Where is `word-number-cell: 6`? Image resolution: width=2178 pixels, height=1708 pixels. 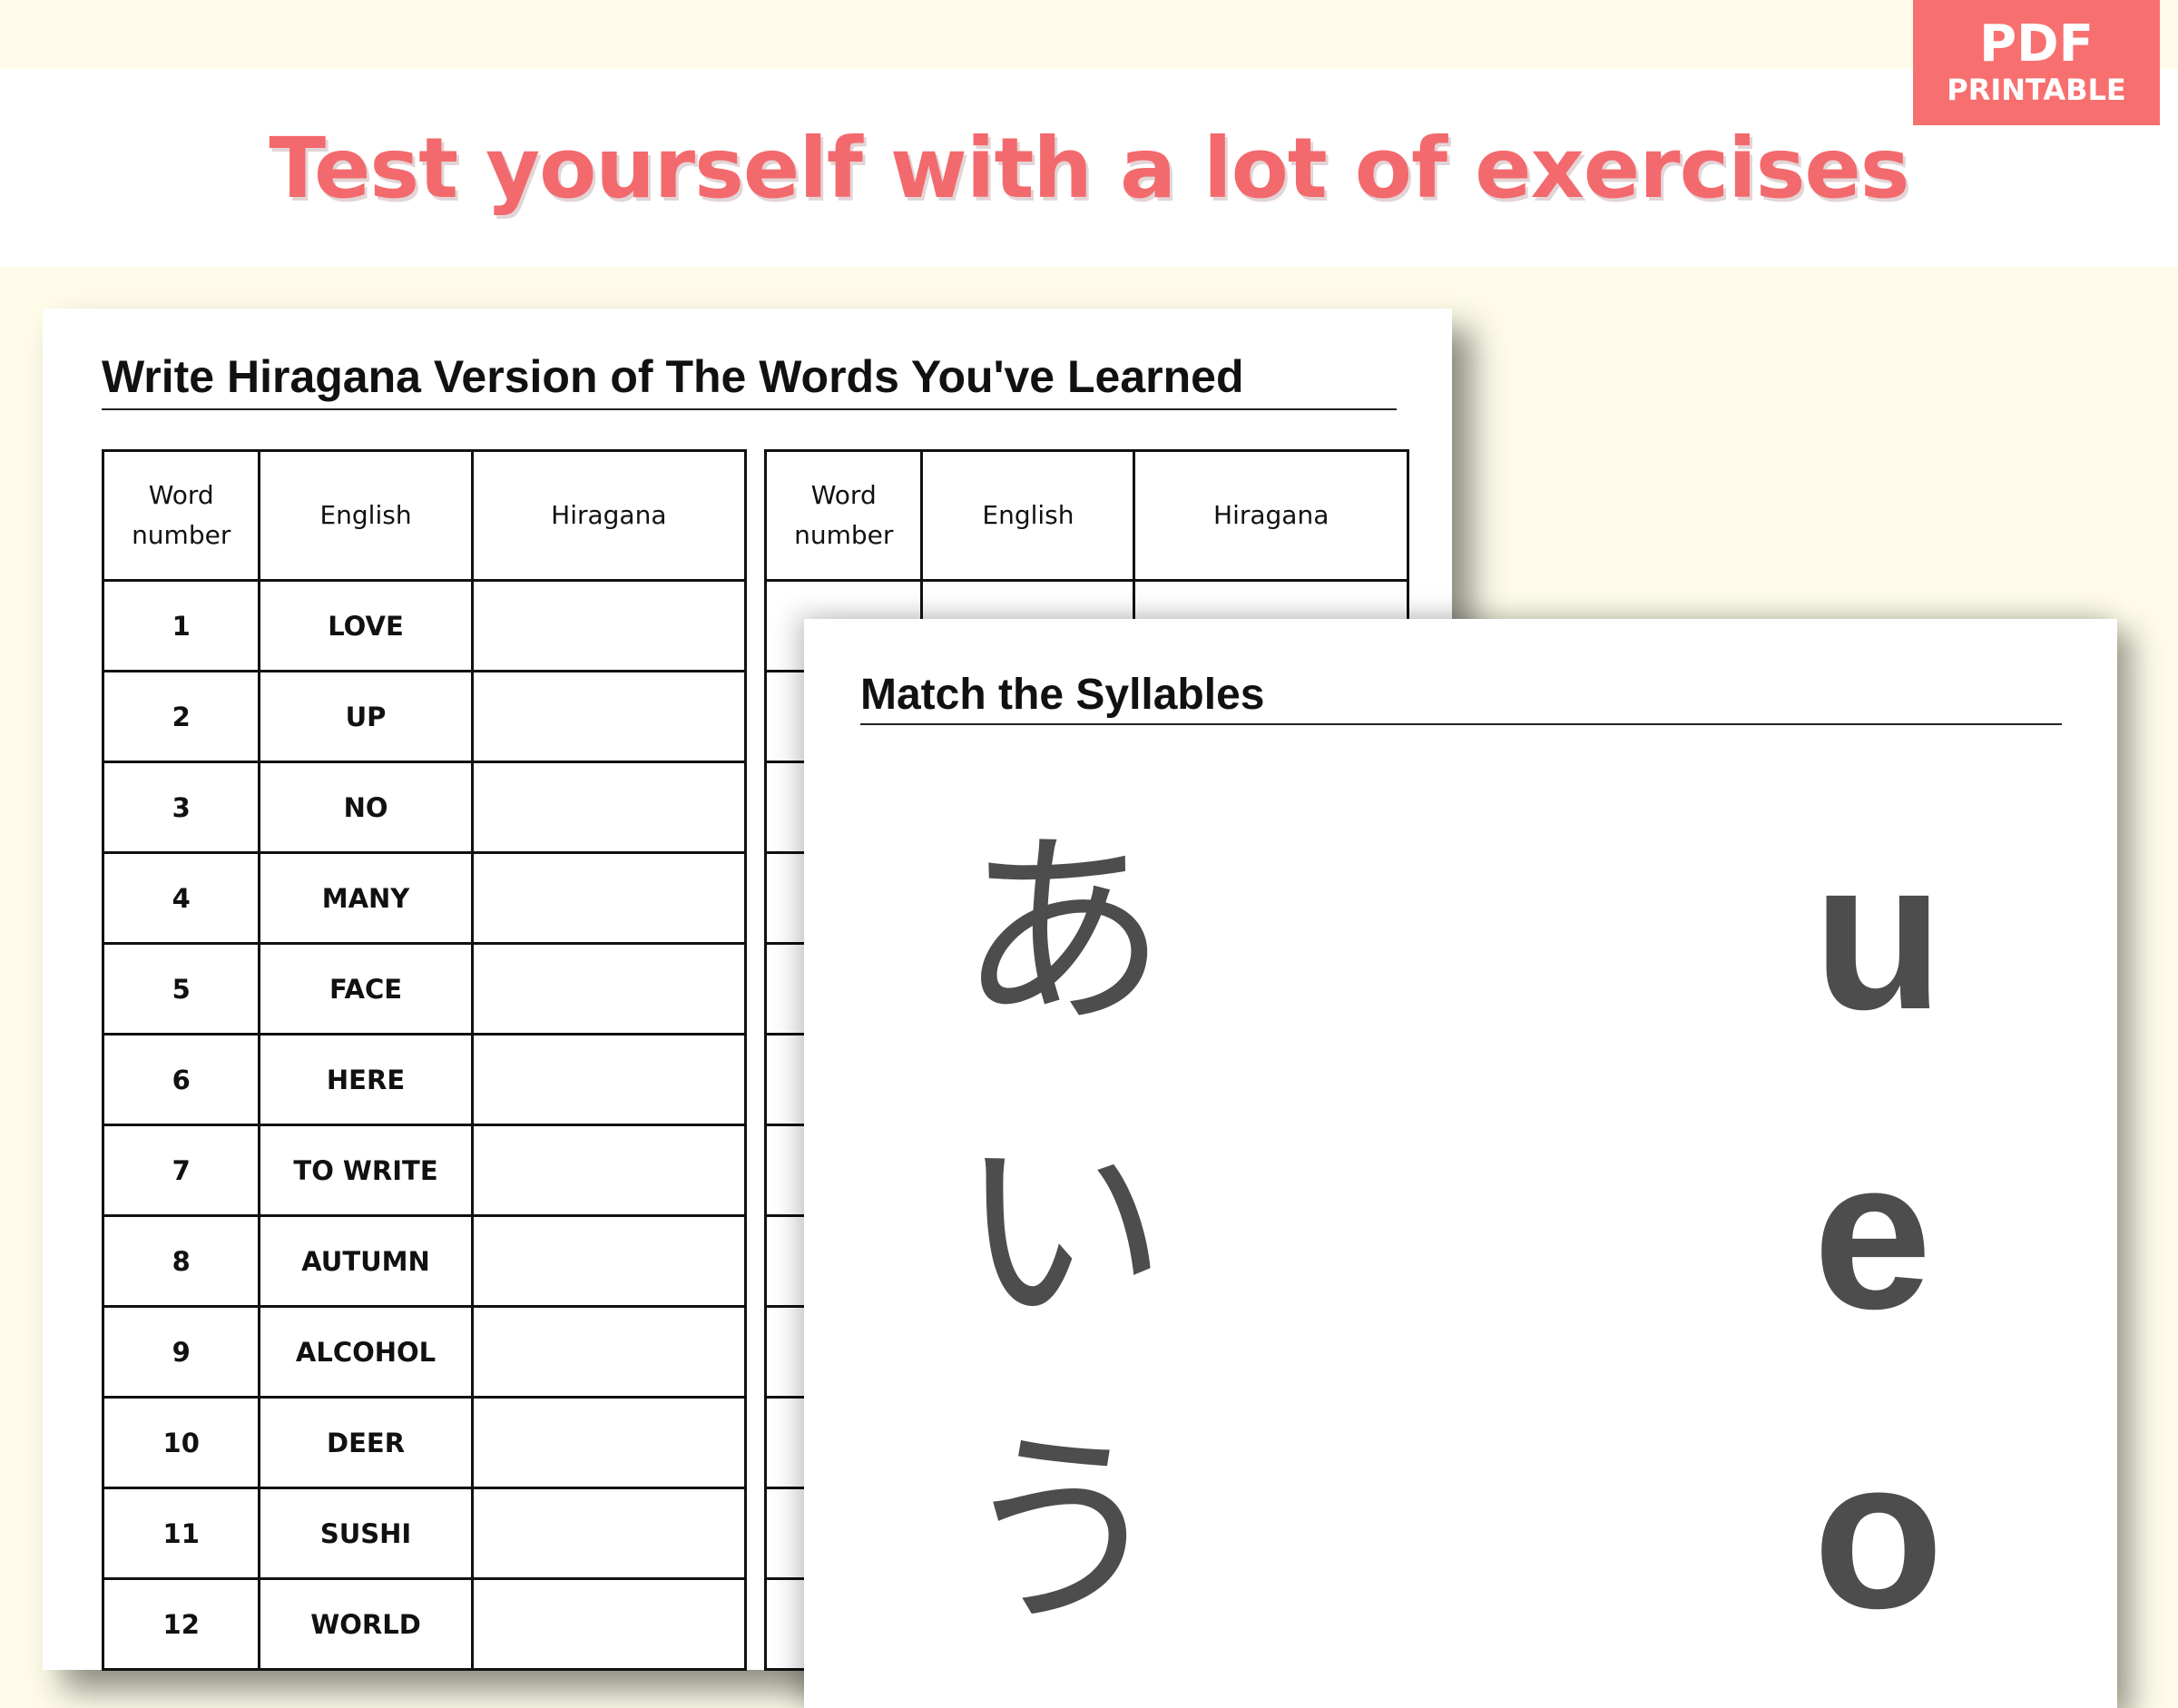
word-number-cell: 6 is located at coordinates (181, 1079).